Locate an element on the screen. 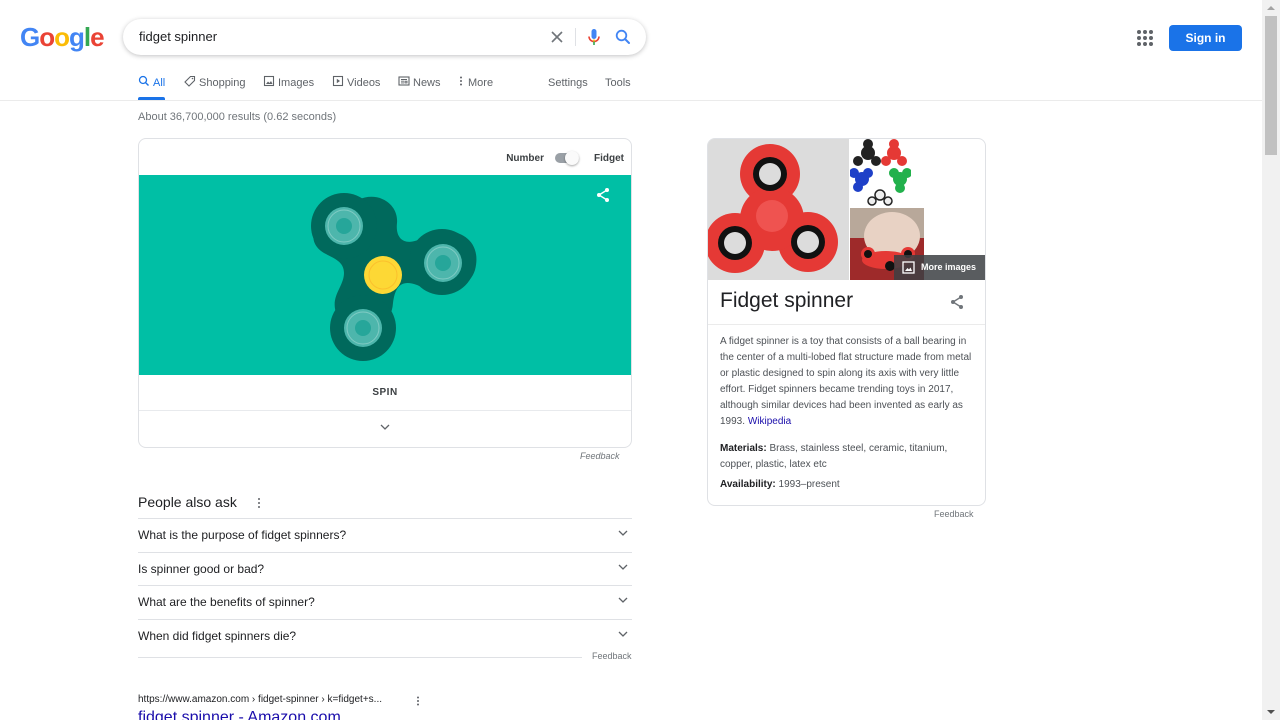  result-options-button is located at coordinates (418, 700).